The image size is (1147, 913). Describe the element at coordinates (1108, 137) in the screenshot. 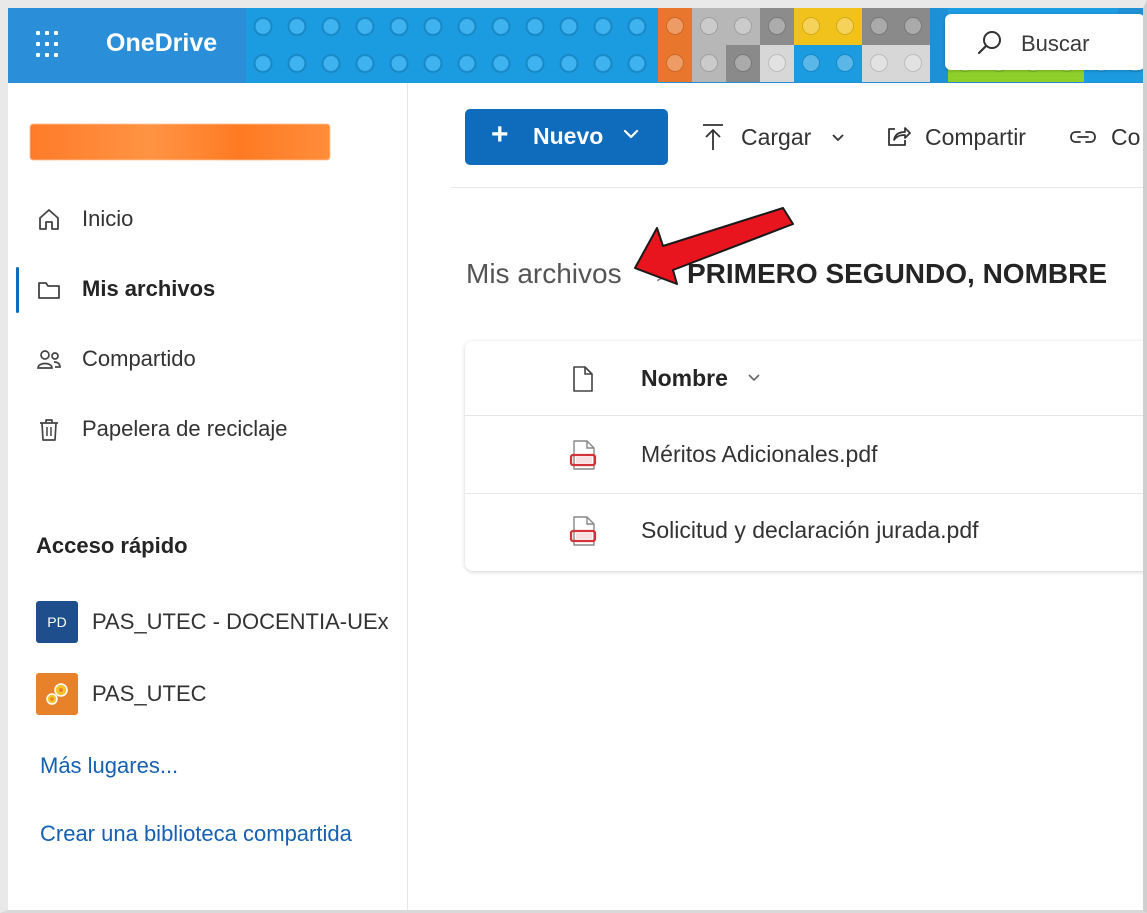

I see `copy-link-button: Co` at that location.